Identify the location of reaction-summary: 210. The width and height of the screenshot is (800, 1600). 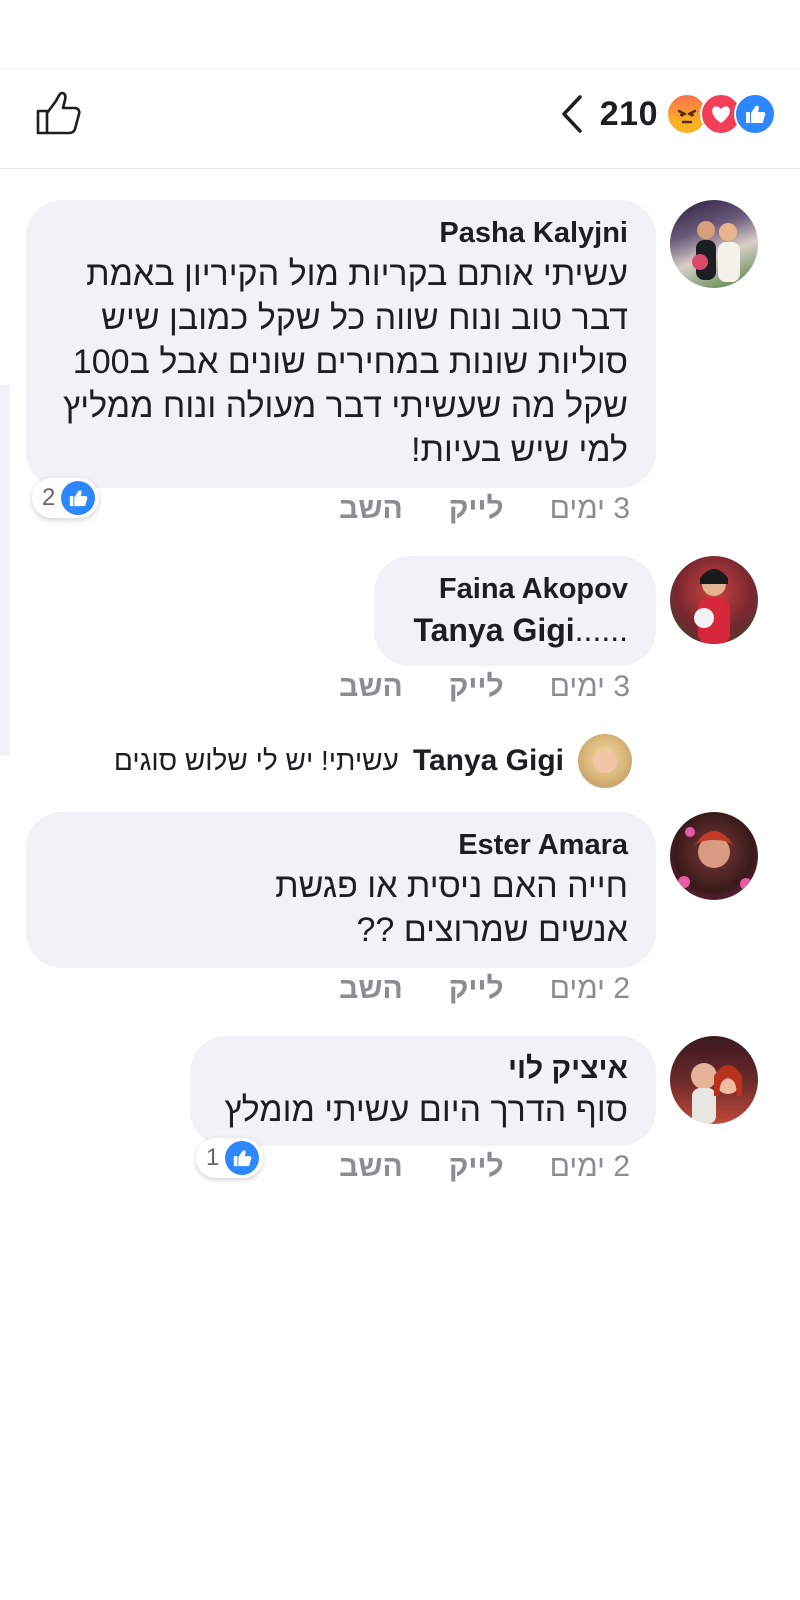
(667, 114).